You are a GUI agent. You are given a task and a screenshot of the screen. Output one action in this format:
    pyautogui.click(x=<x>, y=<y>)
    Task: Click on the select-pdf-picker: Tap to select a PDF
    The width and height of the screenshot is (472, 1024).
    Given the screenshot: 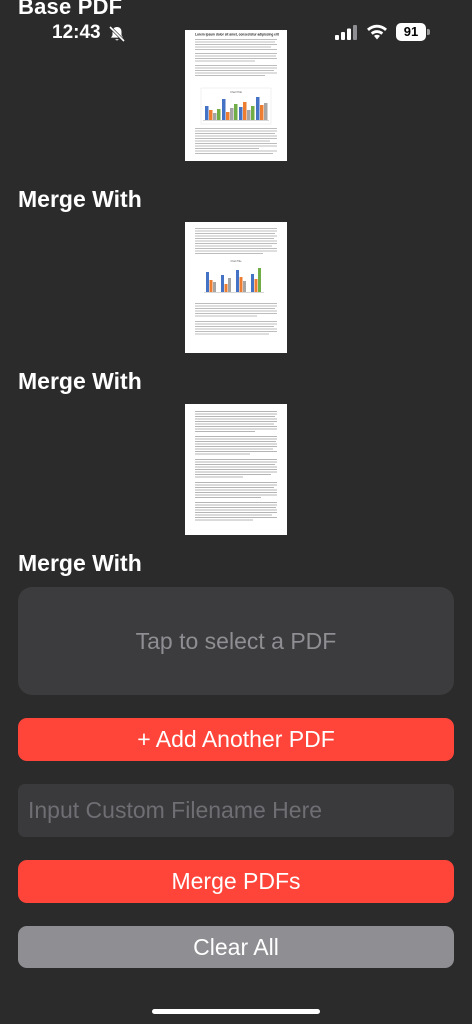 What is the action you would take?
    pyautogui.click(x=236, y=641)
    